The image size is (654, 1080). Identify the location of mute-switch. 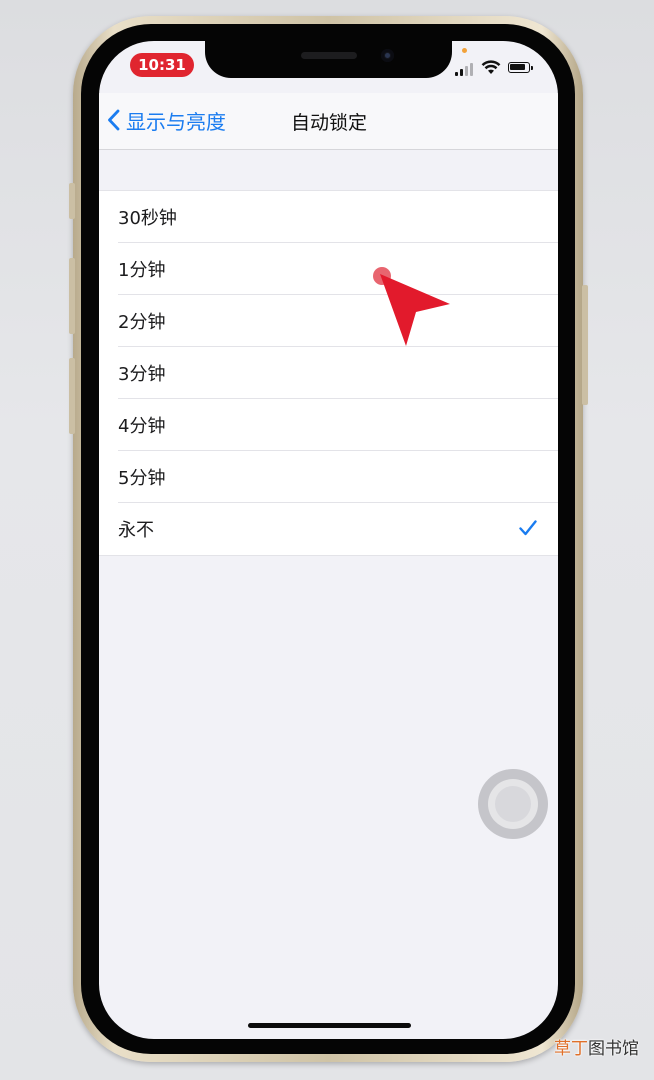
(72, 201).